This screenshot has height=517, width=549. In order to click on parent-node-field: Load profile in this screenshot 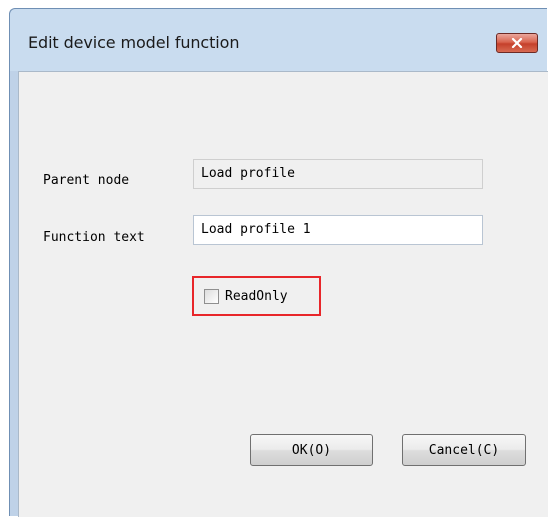, I will do `click(338, 174)`.